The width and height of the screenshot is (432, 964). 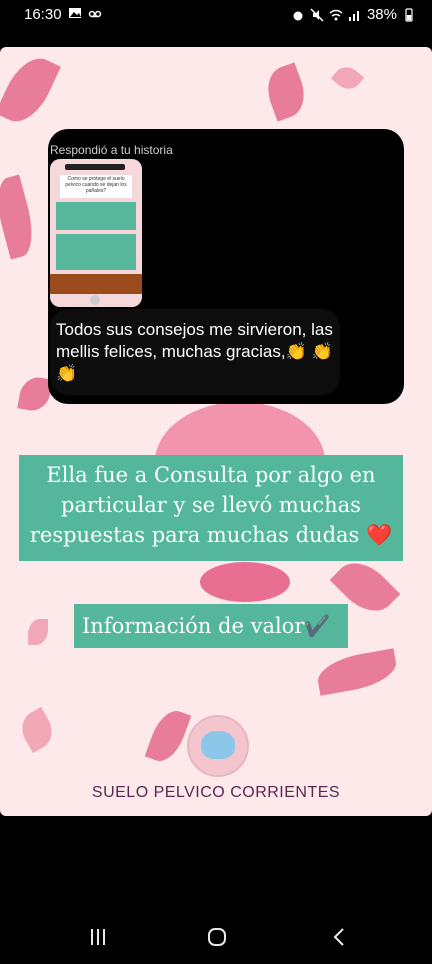 What do you see at coordinates (317, 14) in the screenshot?
I see `mute-icon` at bounding box center [317, 14].